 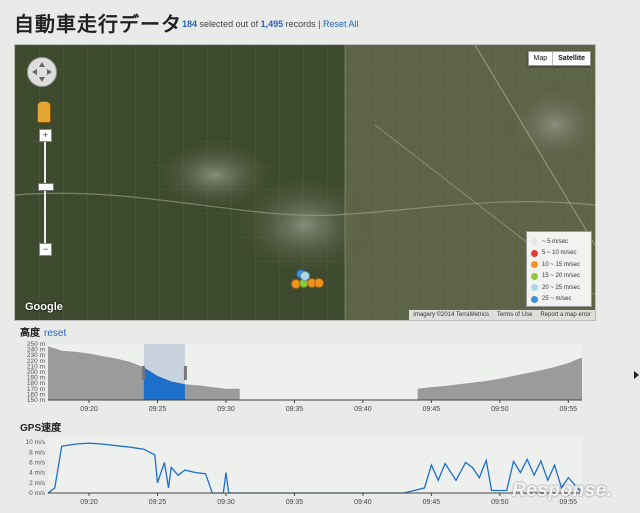 What do you see at coordinates (89, 502) in the screenshot?
I see `speed-x-tick: 09:20` at bounding box center [89, 502].